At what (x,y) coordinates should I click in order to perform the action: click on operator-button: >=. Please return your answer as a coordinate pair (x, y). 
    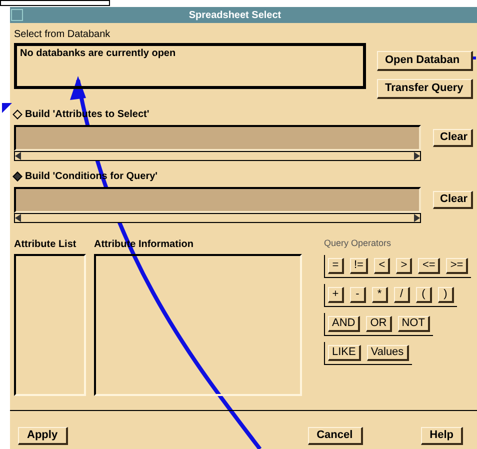
    Looking at the image, I should click on (457, 266).